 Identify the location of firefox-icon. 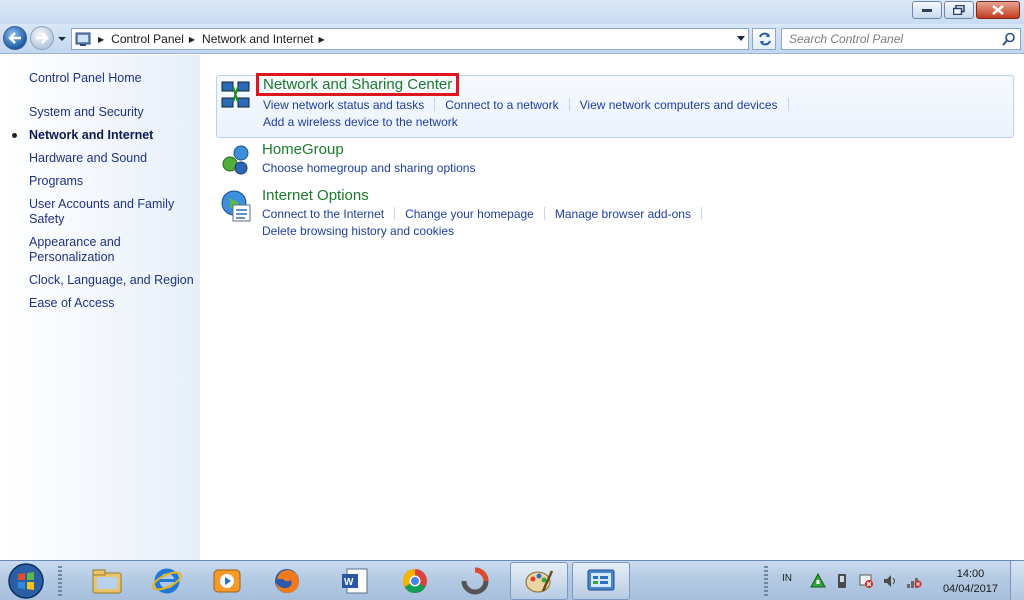
(287, 581).